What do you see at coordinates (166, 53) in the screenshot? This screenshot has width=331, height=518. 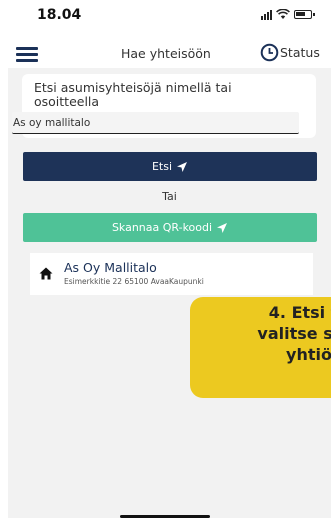 I see `page-title: Hae yhteisöön` at bounding box center [166, 53].